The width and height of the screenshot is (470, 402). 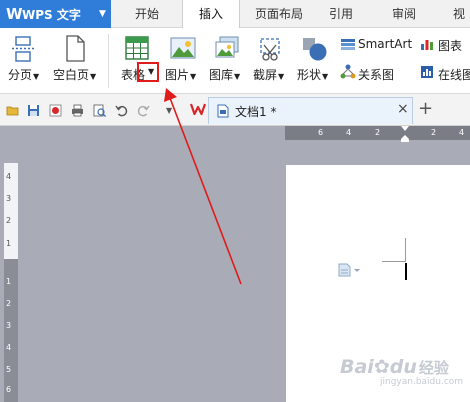 What do you see at coordinates (348, 44) in the screenshot?
I see `smartart-icon` at bounding box center [348, 44].